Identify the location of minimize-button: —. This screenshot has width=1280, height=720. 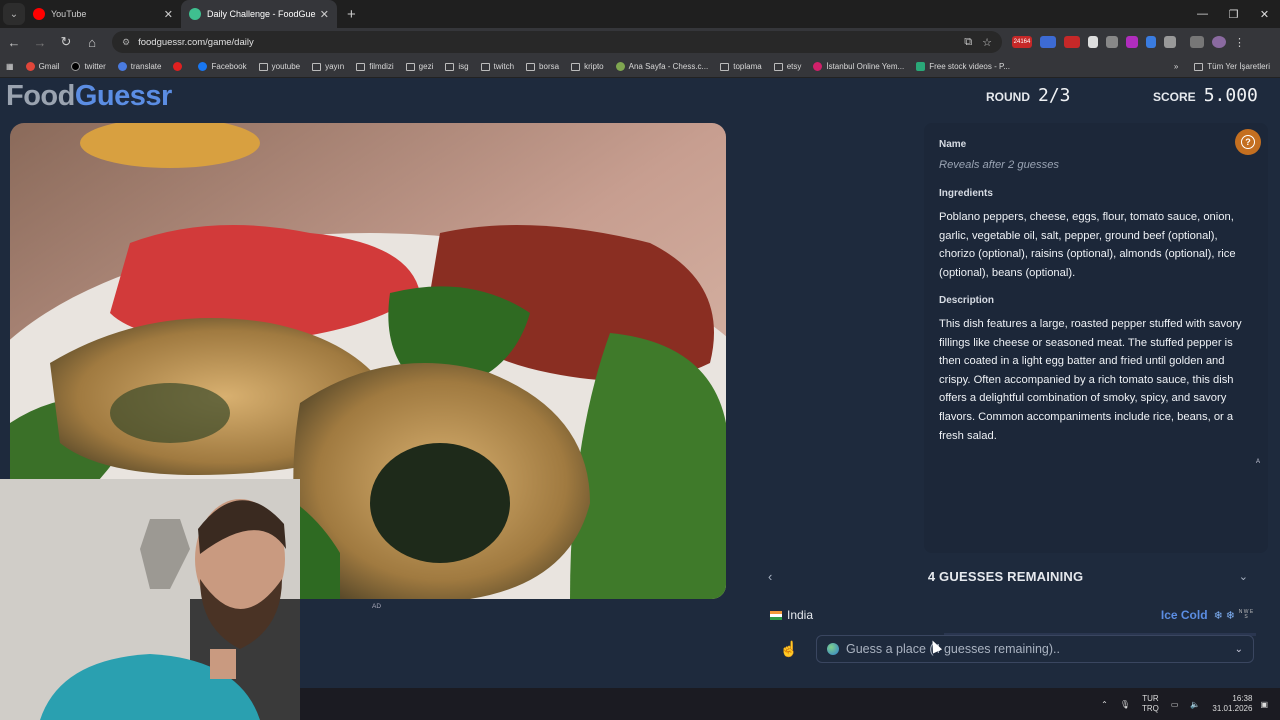
(1202, 14).